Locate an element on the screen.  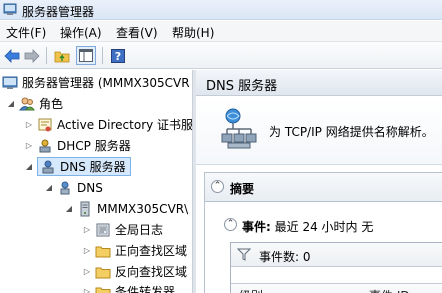
tree-item-forward-zone: ▷ 正向查找区域 is located at coordinates (134, 250).